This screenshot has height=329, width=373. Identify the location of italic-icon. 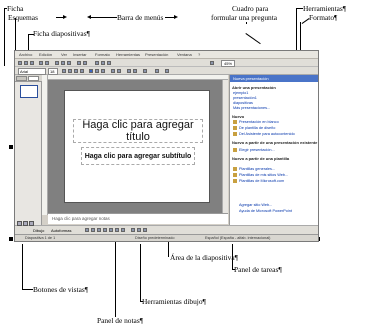
(70, 71).